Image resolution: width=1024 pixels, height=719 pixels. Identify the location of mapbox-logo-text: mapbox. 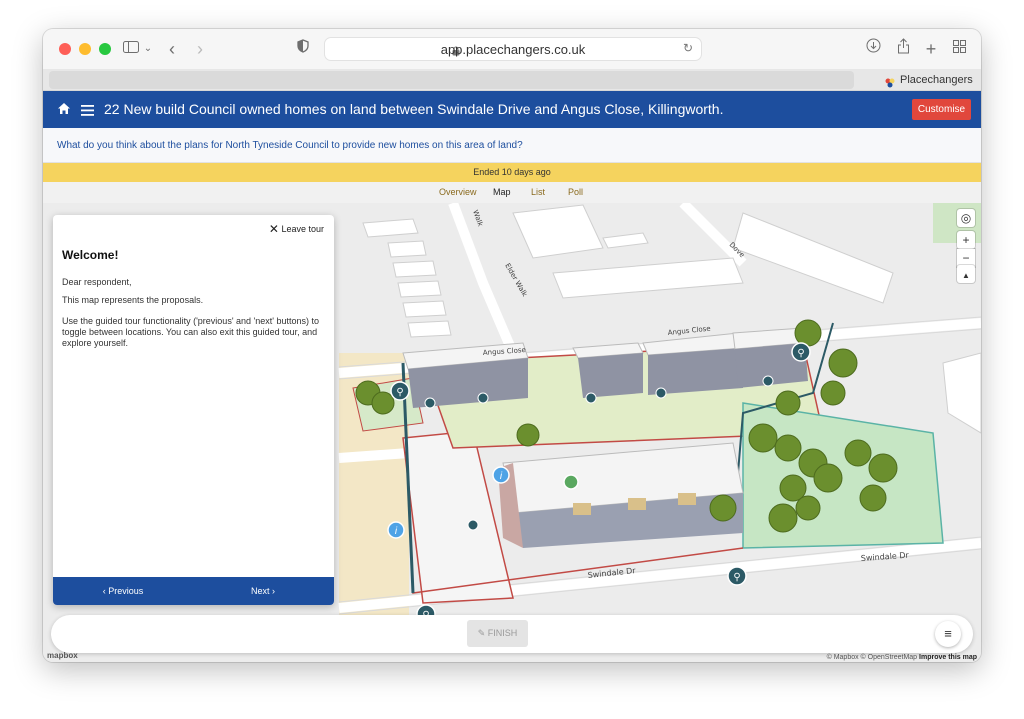
(62, 655).